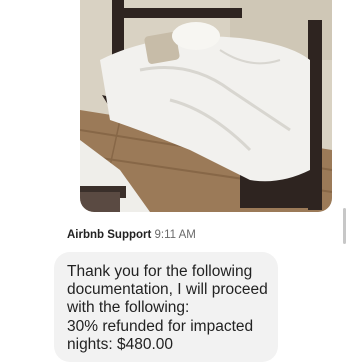  Describe the element at coordinates (128, 308) in the screenshot. I see `message-line-3: with the following:` at that location.